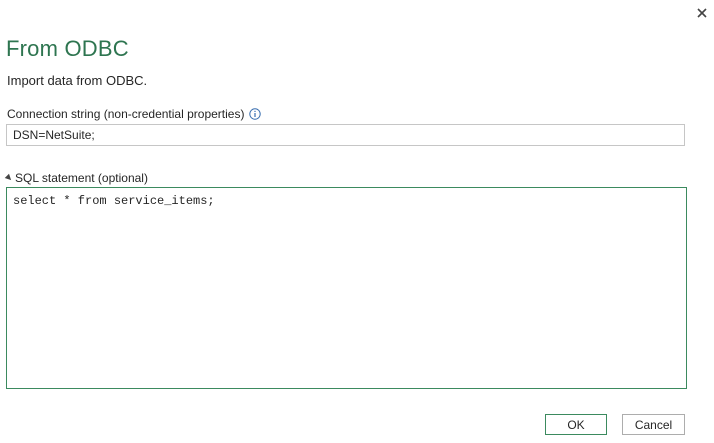  I want to click on sql-statement-label: SQL statement (optional), so click(81, 178).